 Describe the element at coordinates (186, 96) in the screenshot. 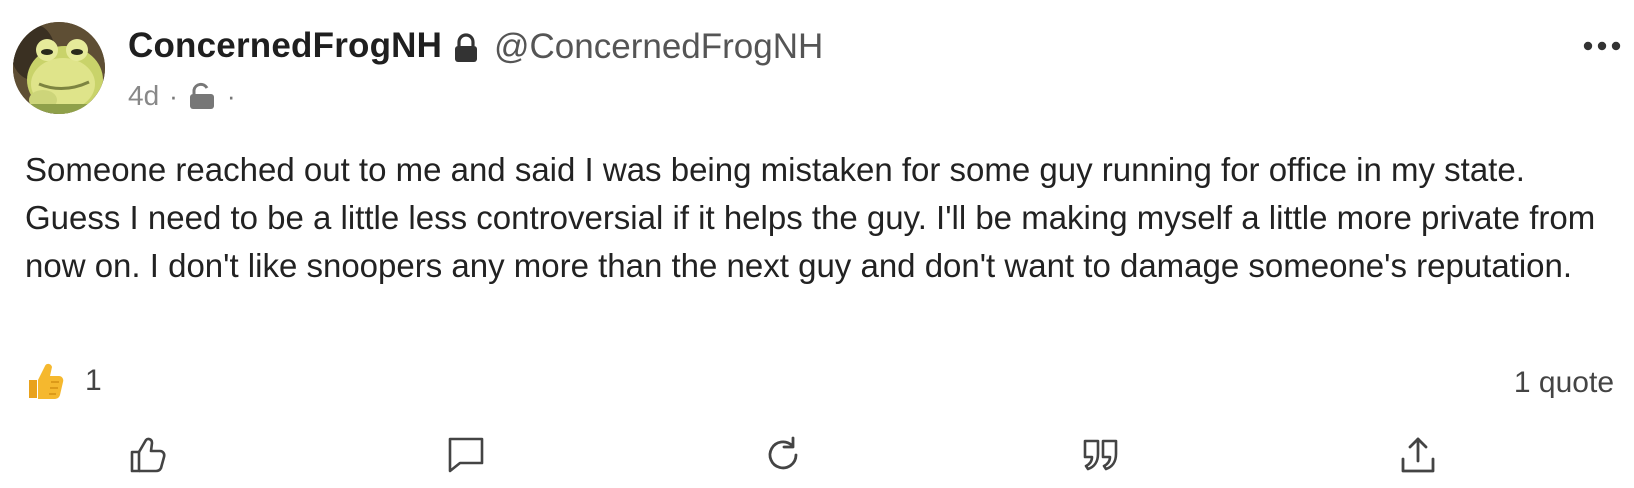

I see `post-meta: 4d · ·` at that location.